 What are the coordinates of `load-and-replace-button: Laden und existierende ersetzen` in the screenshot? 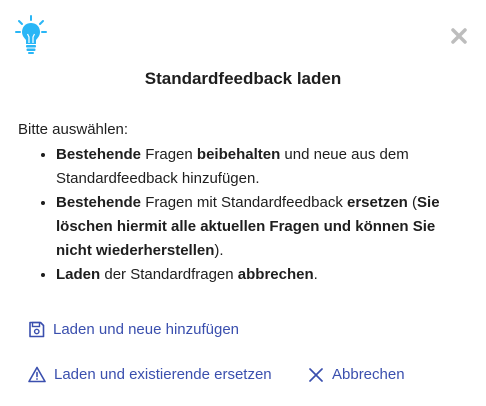 It's located at (150, 374).